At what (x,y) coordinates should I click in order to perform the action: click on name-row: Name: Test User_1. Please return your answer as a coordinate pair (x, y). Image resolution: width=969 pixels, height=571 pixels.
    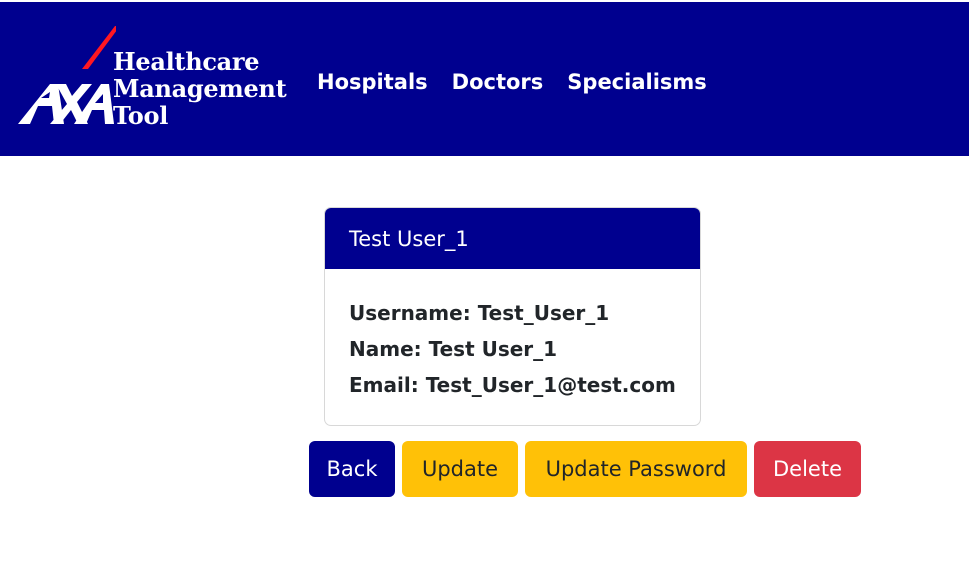
    Looking at the image, I should click on (512, 349).